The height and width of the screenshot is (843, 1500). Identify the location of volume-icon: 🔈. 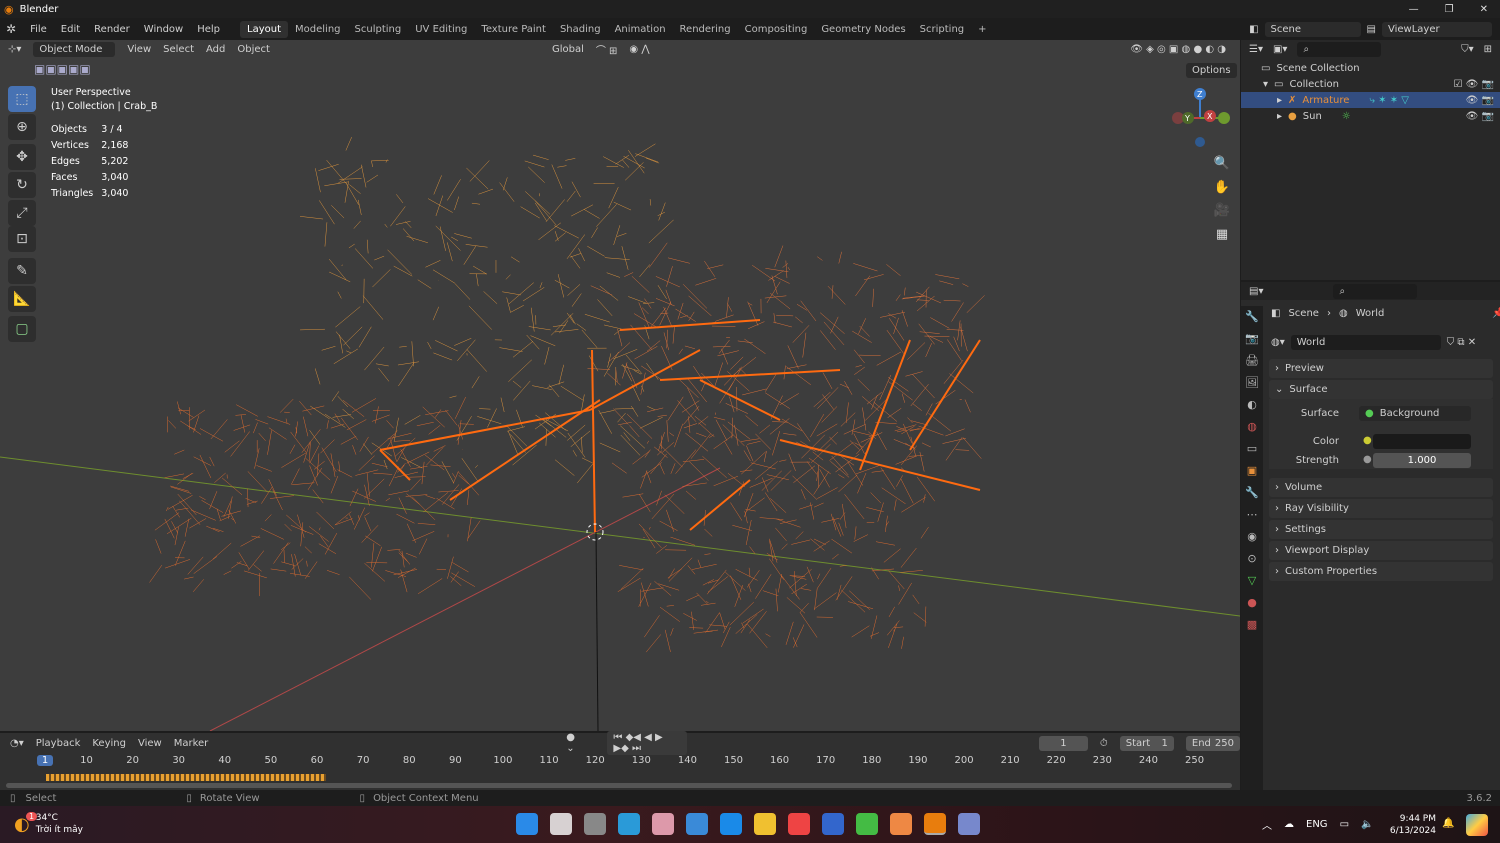
(1367, 824).